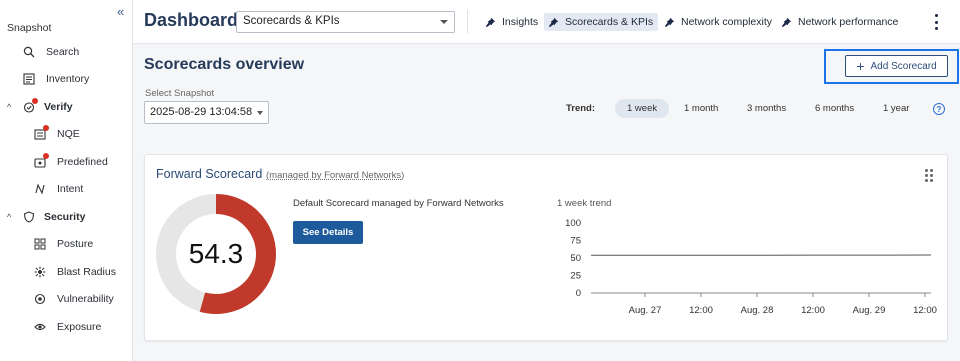  Describe the element at coordinates (70, 189) in the screenshot. I see `sidebar-item-label: Intent` at that location.